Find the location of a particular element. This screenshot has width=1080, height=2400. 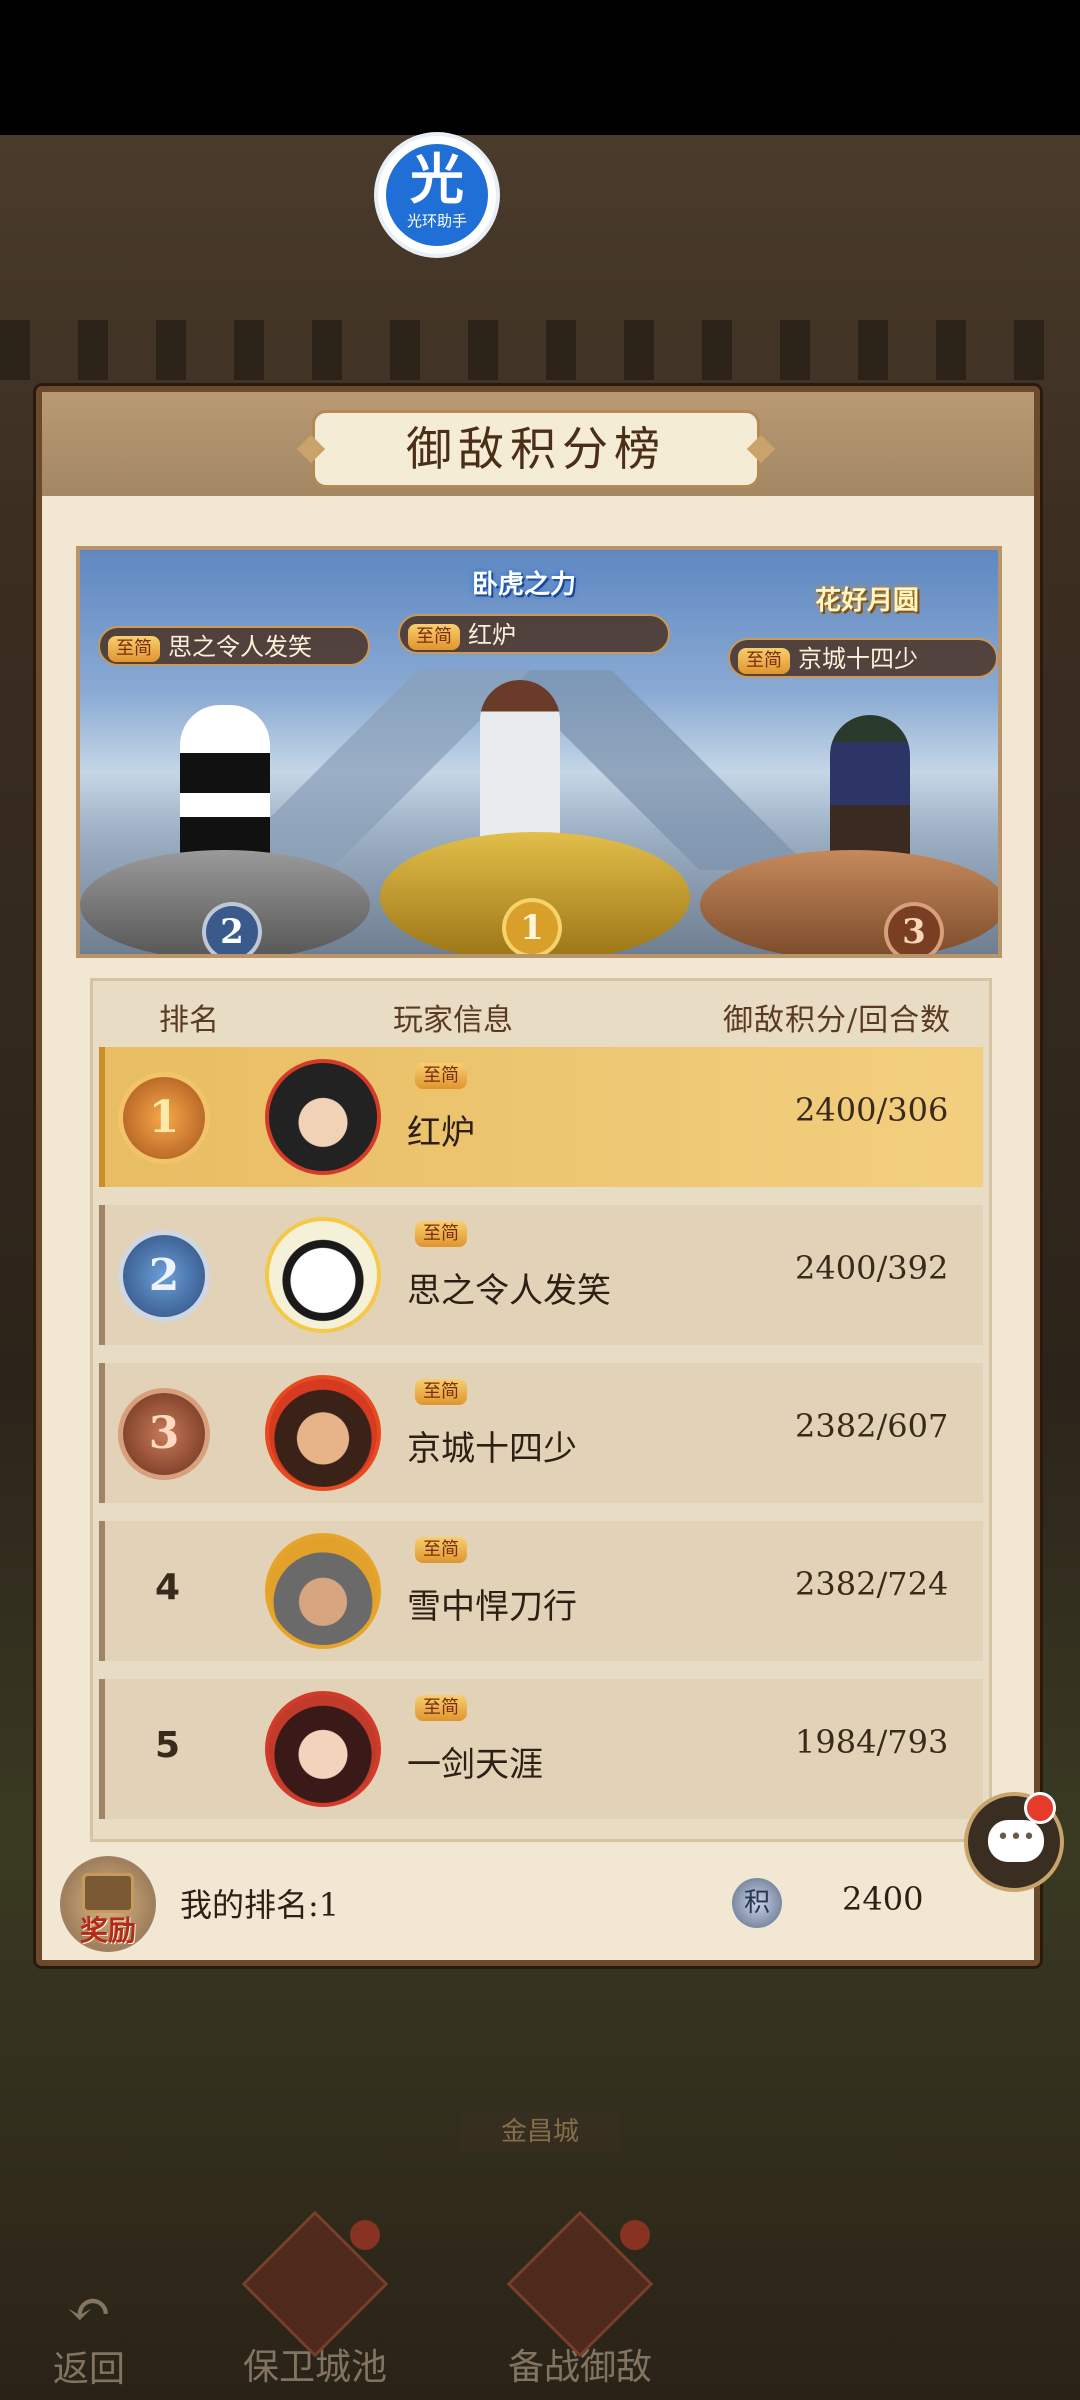

chat-button: ••• is located at coordinates (1014, 1842).